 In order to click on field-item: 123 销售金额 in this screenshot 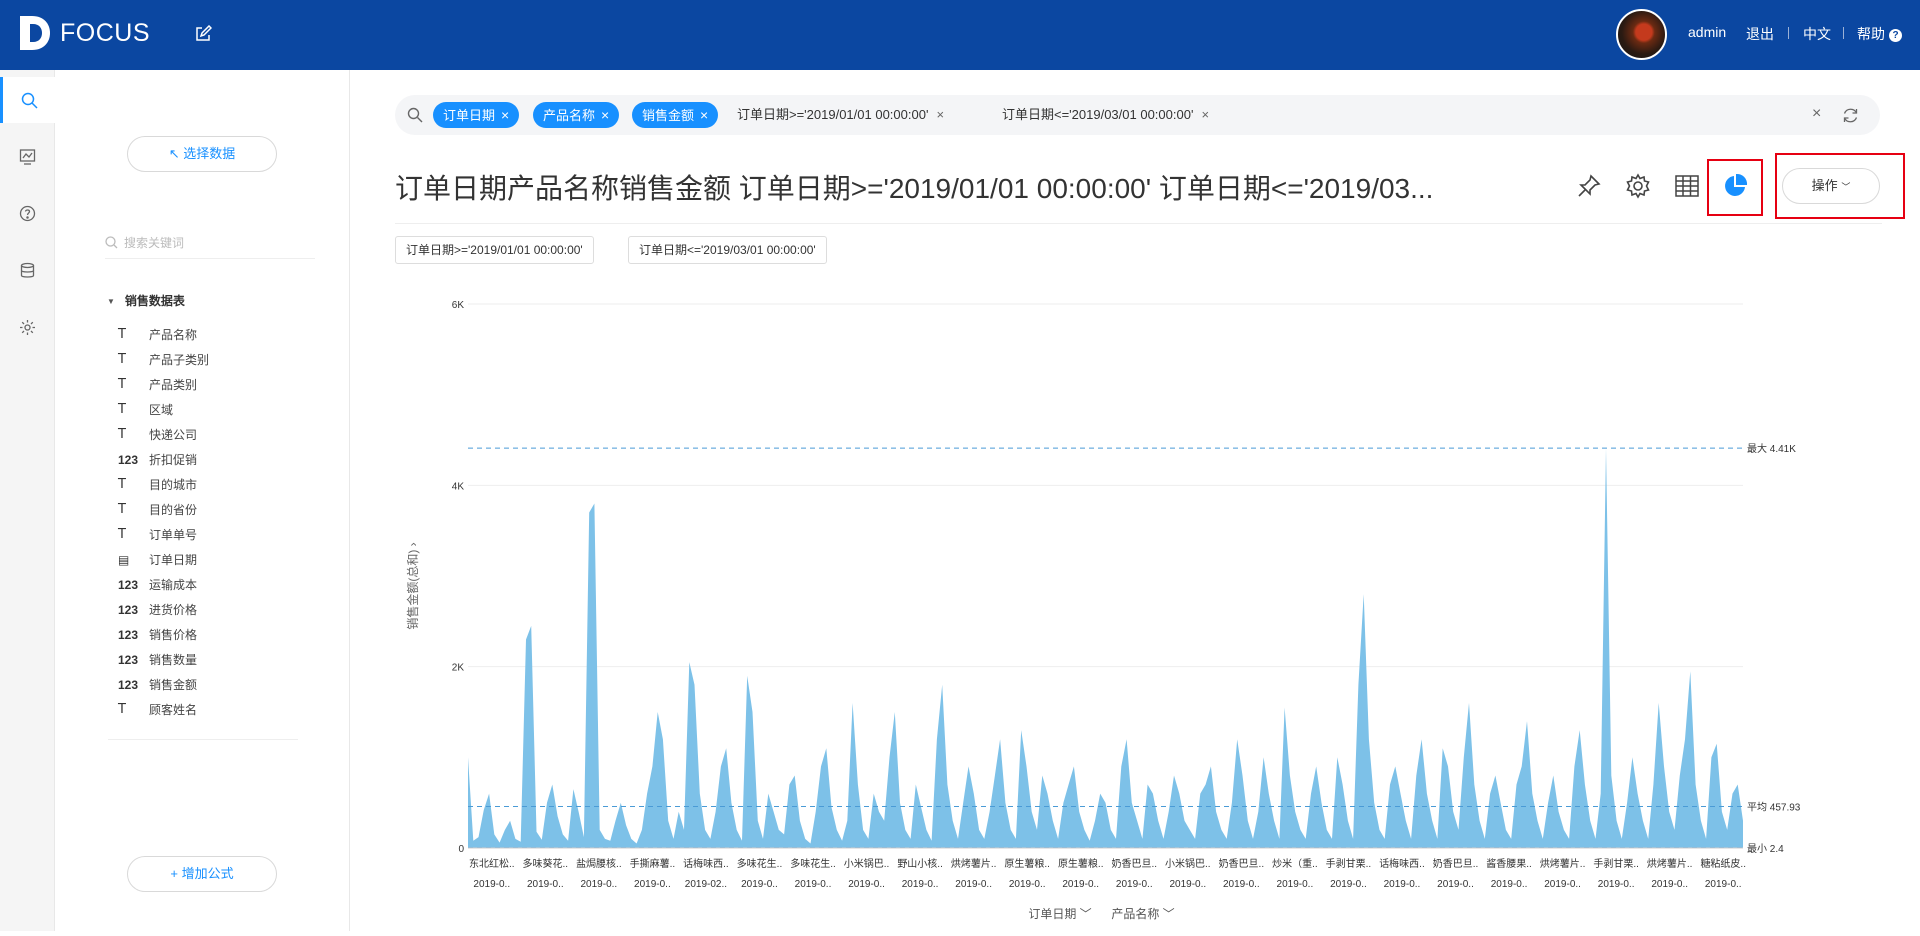, I will do `click(163, 684)`.